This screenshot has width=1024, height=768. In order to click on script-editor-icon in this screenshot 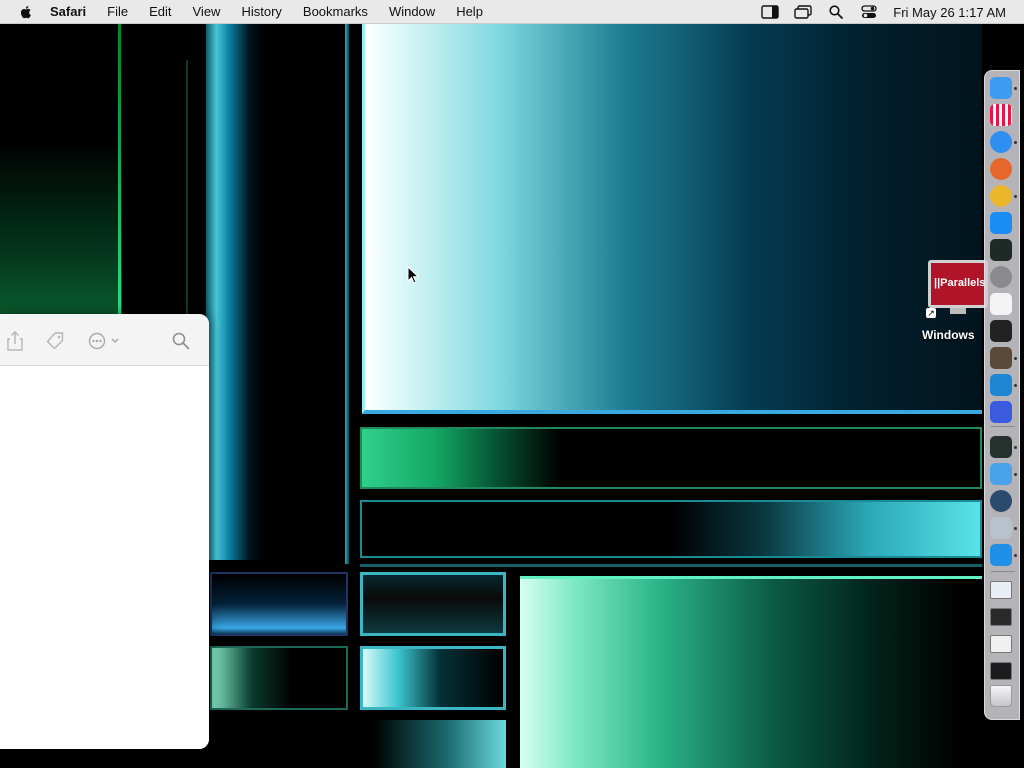, I will do `click(1001, 528)`.